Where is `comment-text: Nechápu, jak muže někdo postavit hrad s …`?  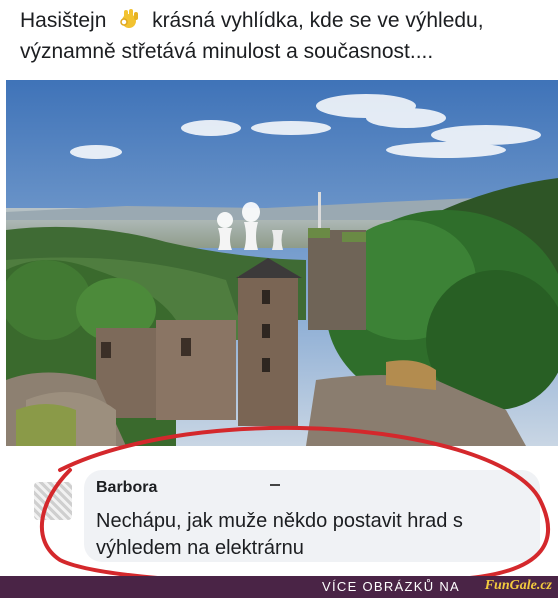 comment-text: Nechápu, jak muže někdo postavit hrad s … is located at coordinates (279, 534).